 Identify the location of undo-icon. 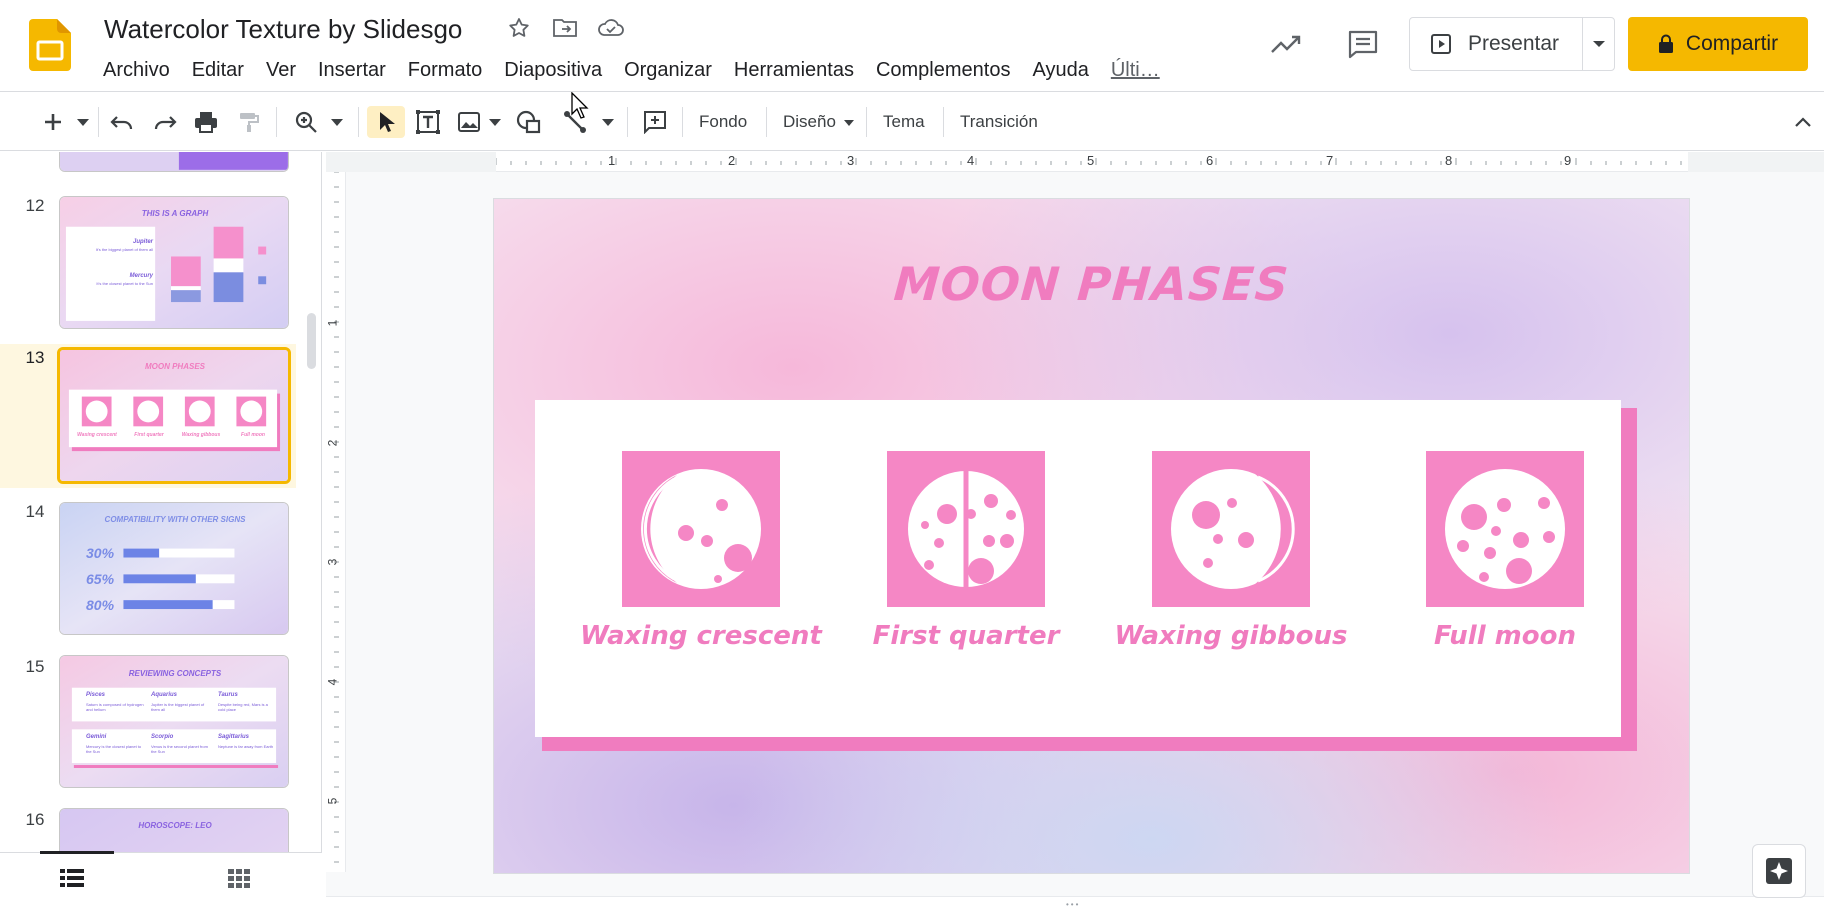
(121, 123).